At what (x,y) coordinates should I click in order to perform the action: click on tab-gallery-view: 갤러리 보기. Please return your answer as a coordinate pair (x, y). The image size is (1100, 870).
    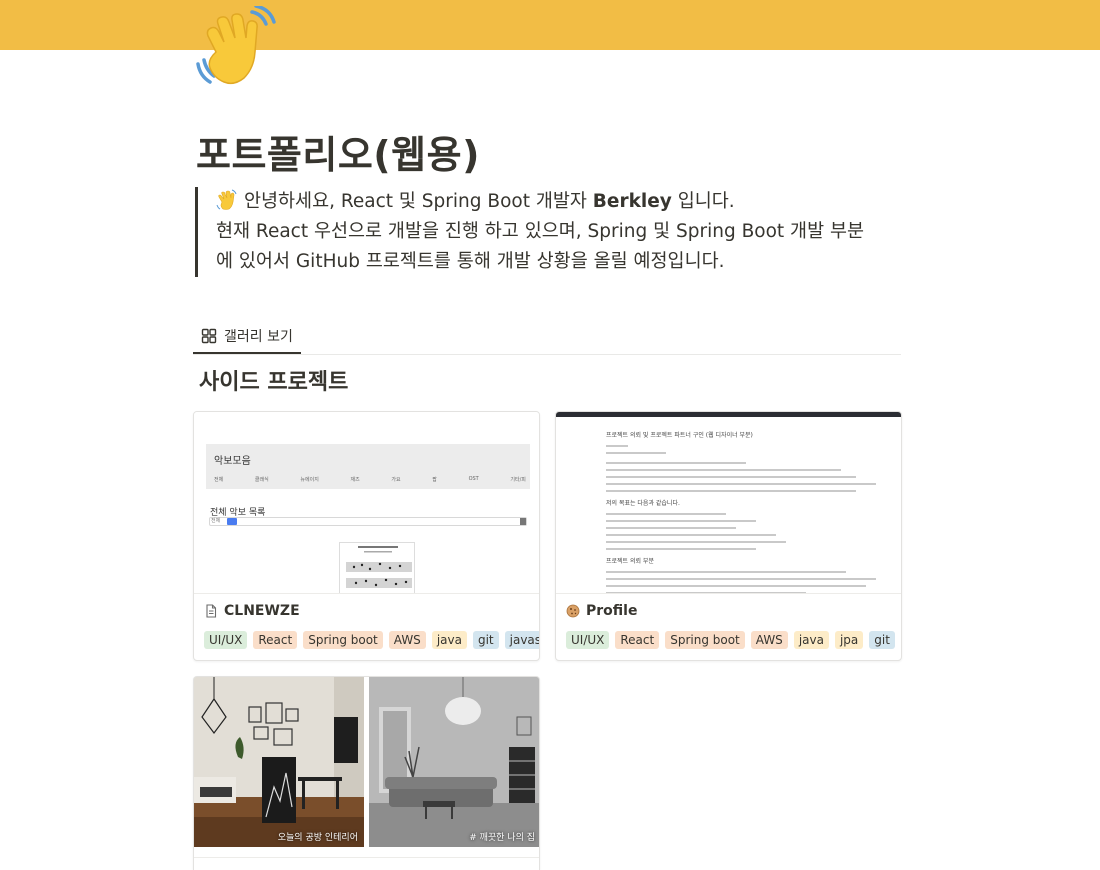
    Looking at the image, I should click on (247, 337).